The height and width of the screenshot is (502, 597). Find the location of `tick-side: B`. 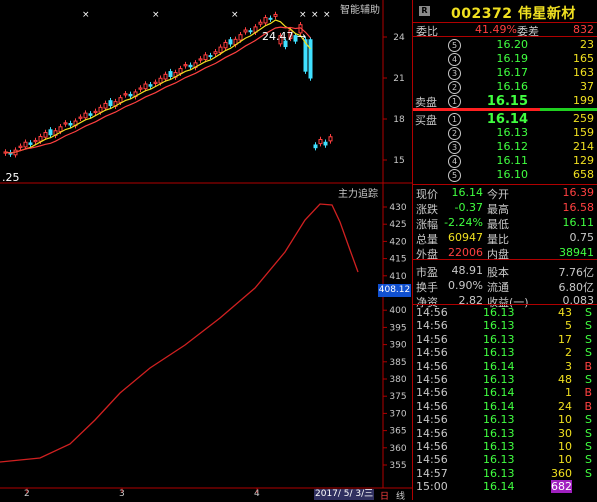

tick-side: B is located at coordinates (588, 393).